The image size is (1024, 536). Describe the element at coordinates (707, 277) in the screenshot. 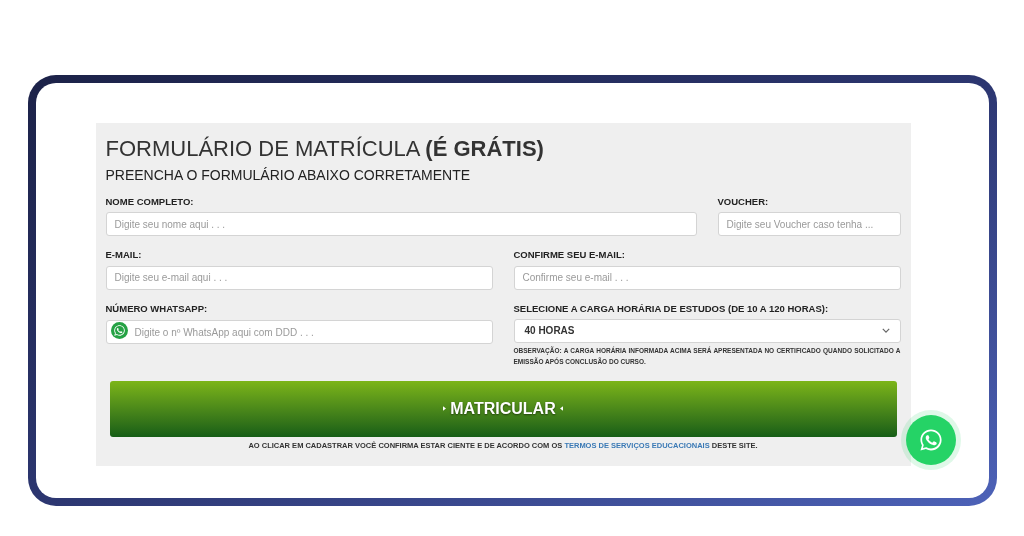

I see `text-field: Confirme seu e-mail . . .` at that location.